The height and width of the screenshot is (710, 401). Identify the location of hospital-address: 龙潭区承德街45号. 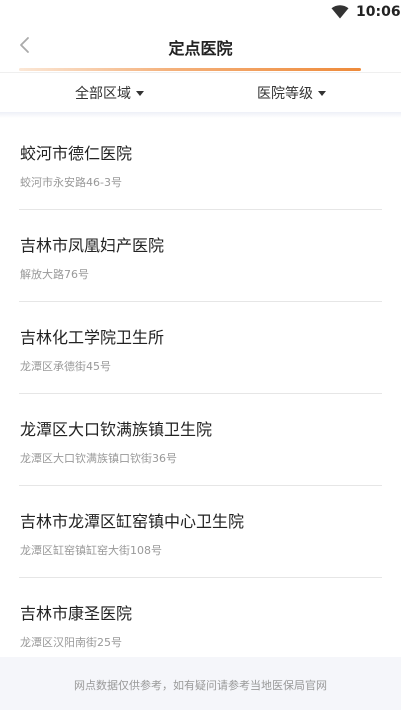
(65, 366).